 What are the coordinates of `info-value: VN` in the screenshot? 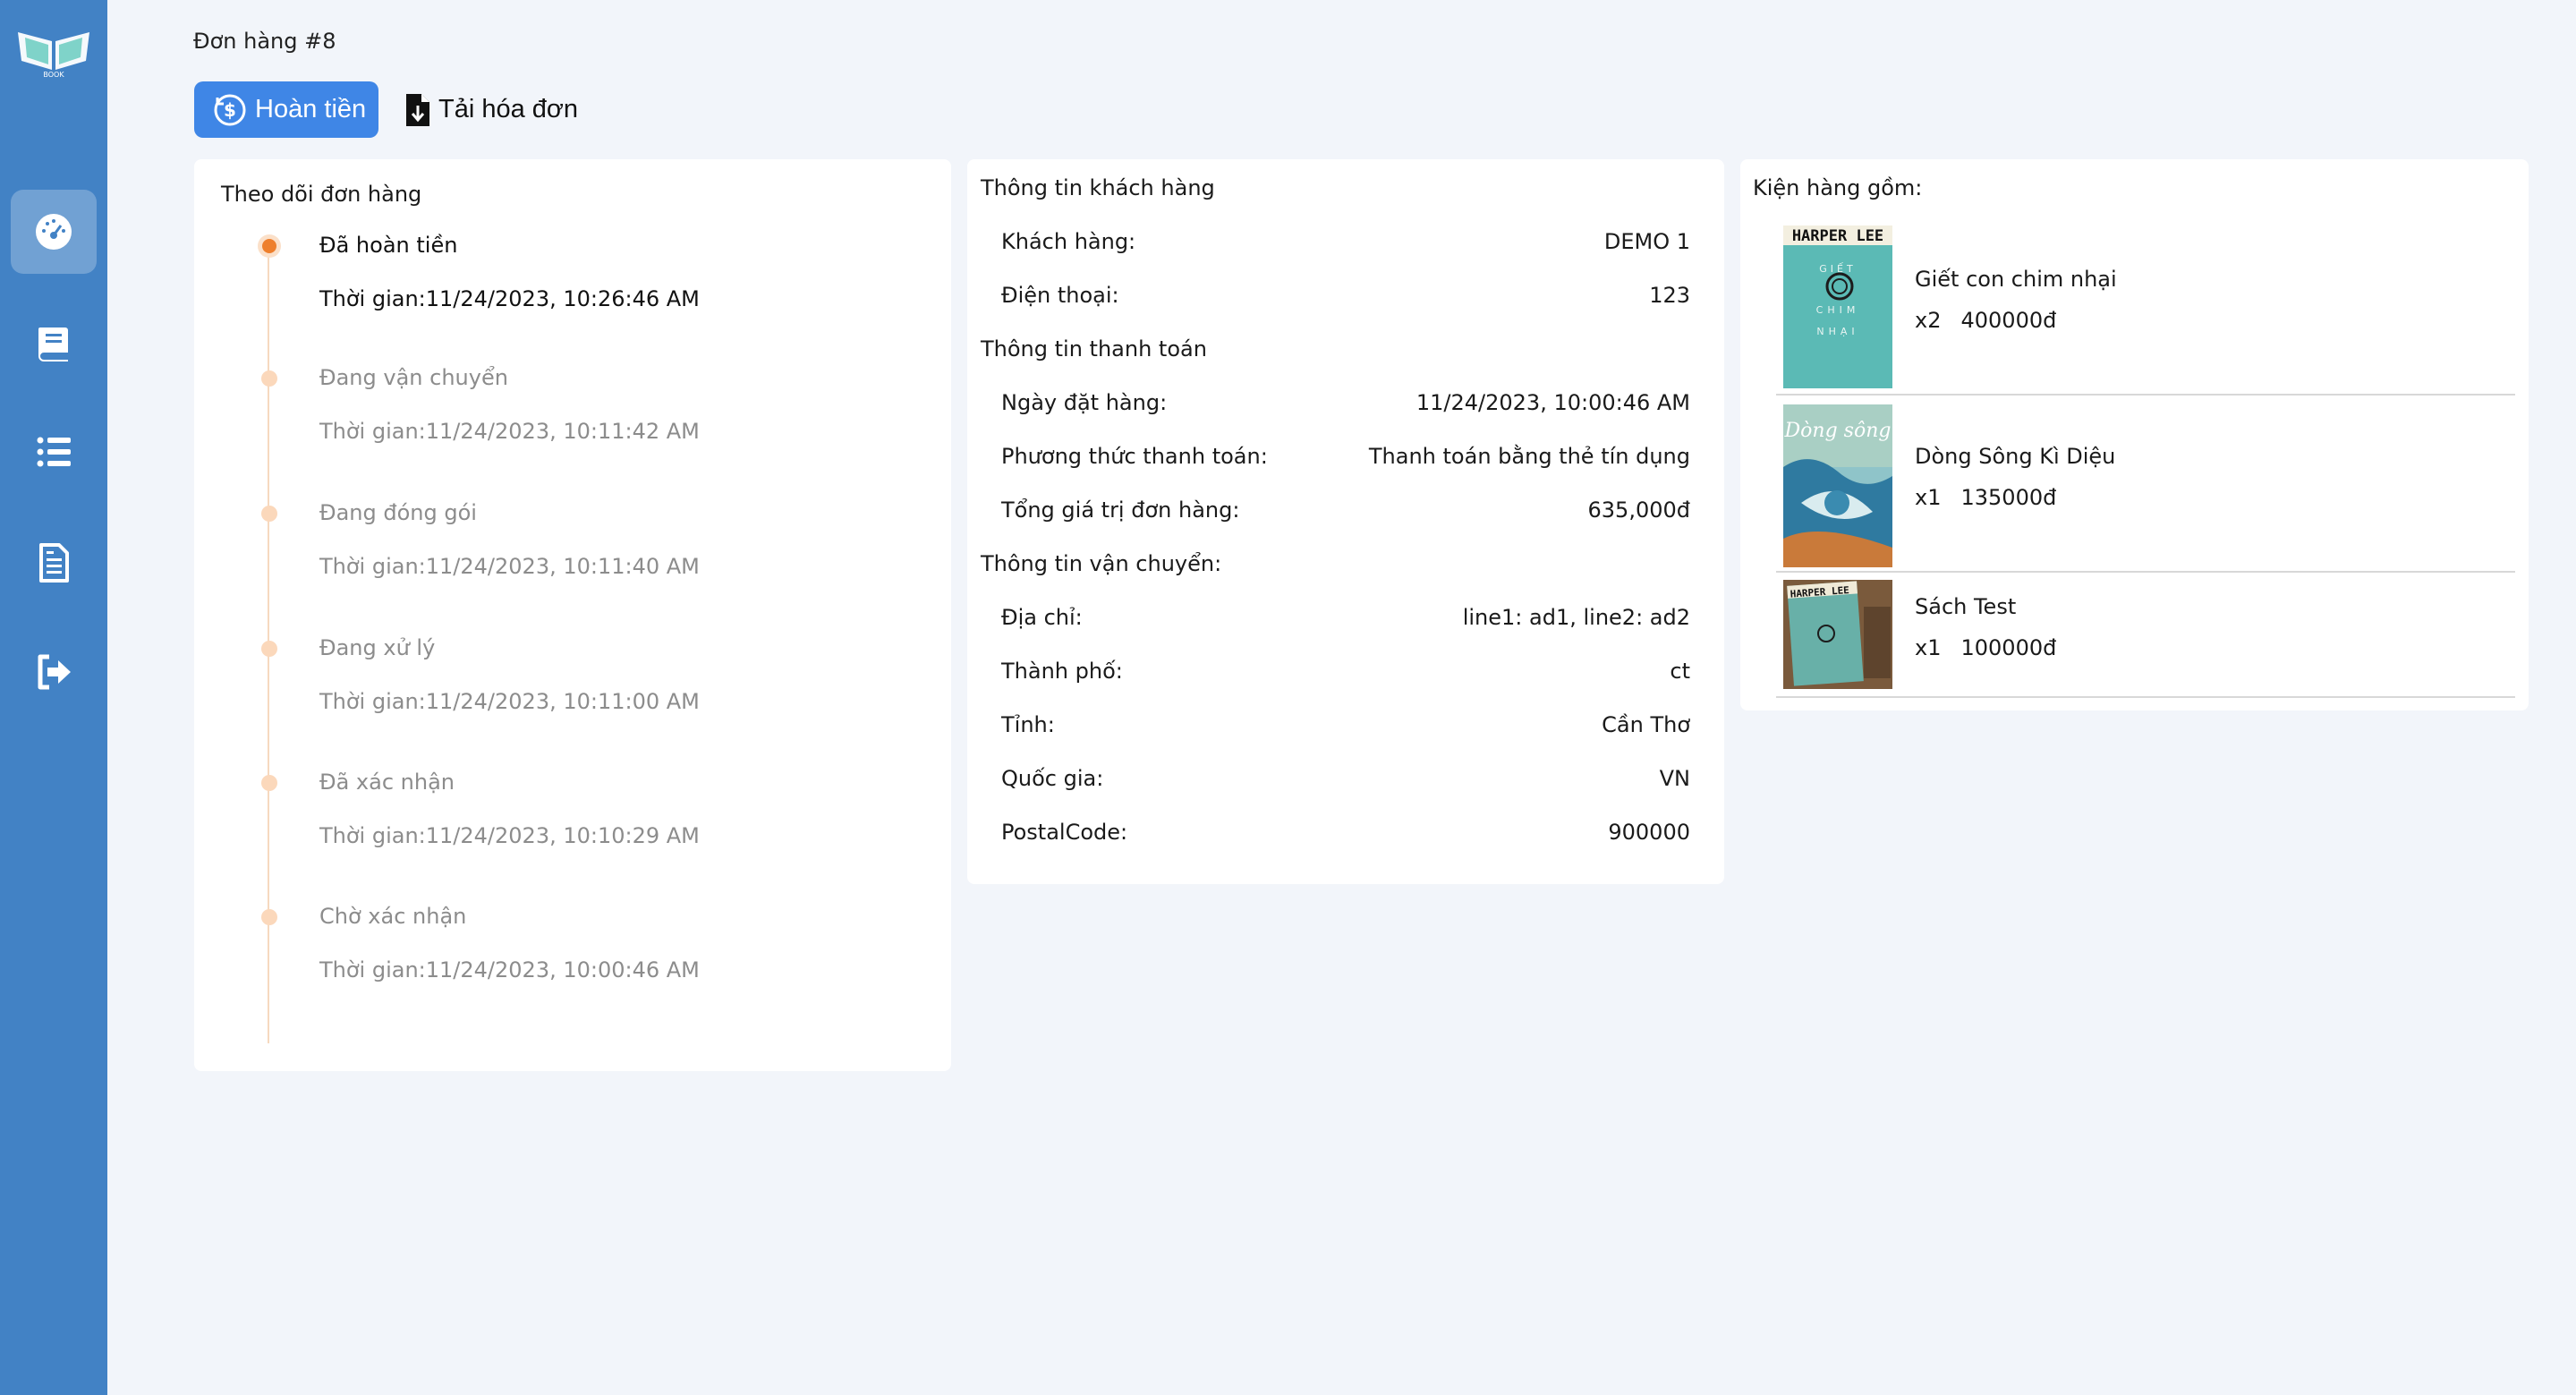 It's located at (1674, 778).